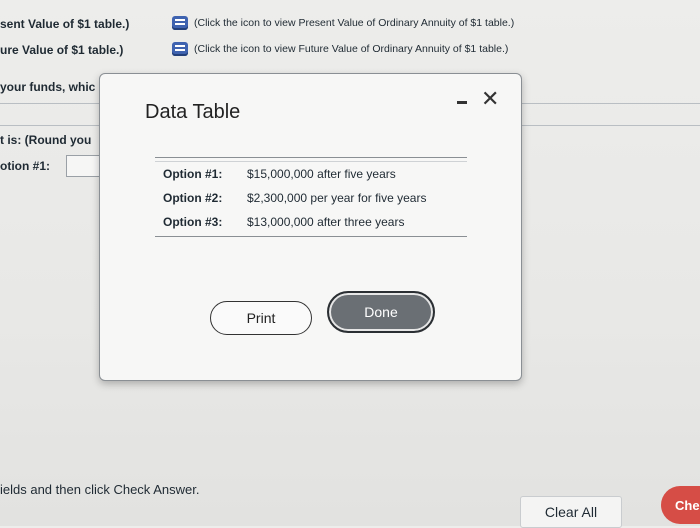 The image size is (700, 528). Describe the element at coordinates (193, 112) in the screenshot. I see `dialog-title: Data Table` at that location.